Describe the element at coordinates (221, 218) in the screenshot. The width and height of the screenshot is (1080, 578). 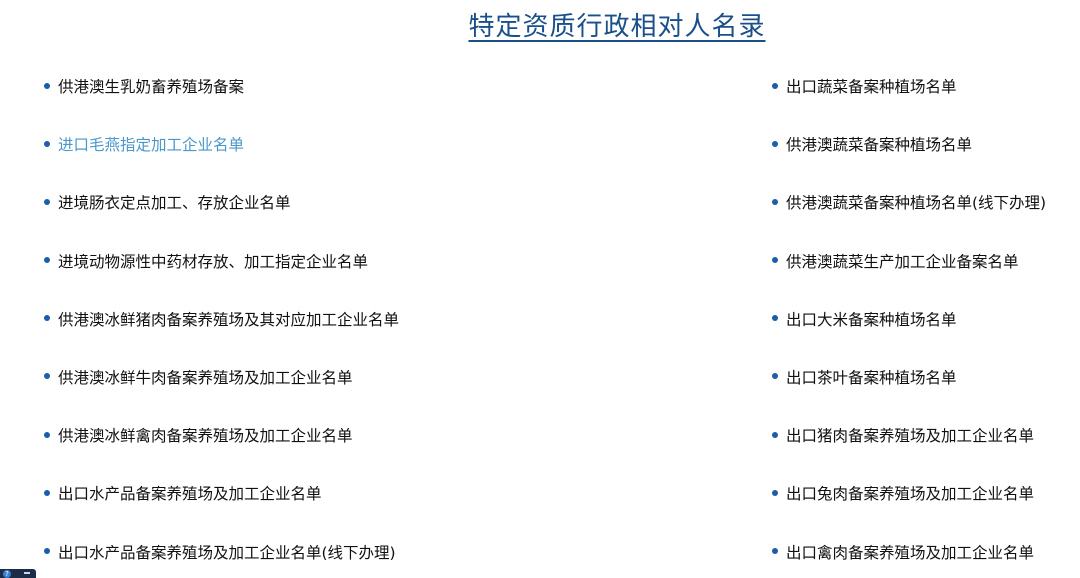
I see `list-item: 进境肠衣定点加工、存放企业名单` at that location.